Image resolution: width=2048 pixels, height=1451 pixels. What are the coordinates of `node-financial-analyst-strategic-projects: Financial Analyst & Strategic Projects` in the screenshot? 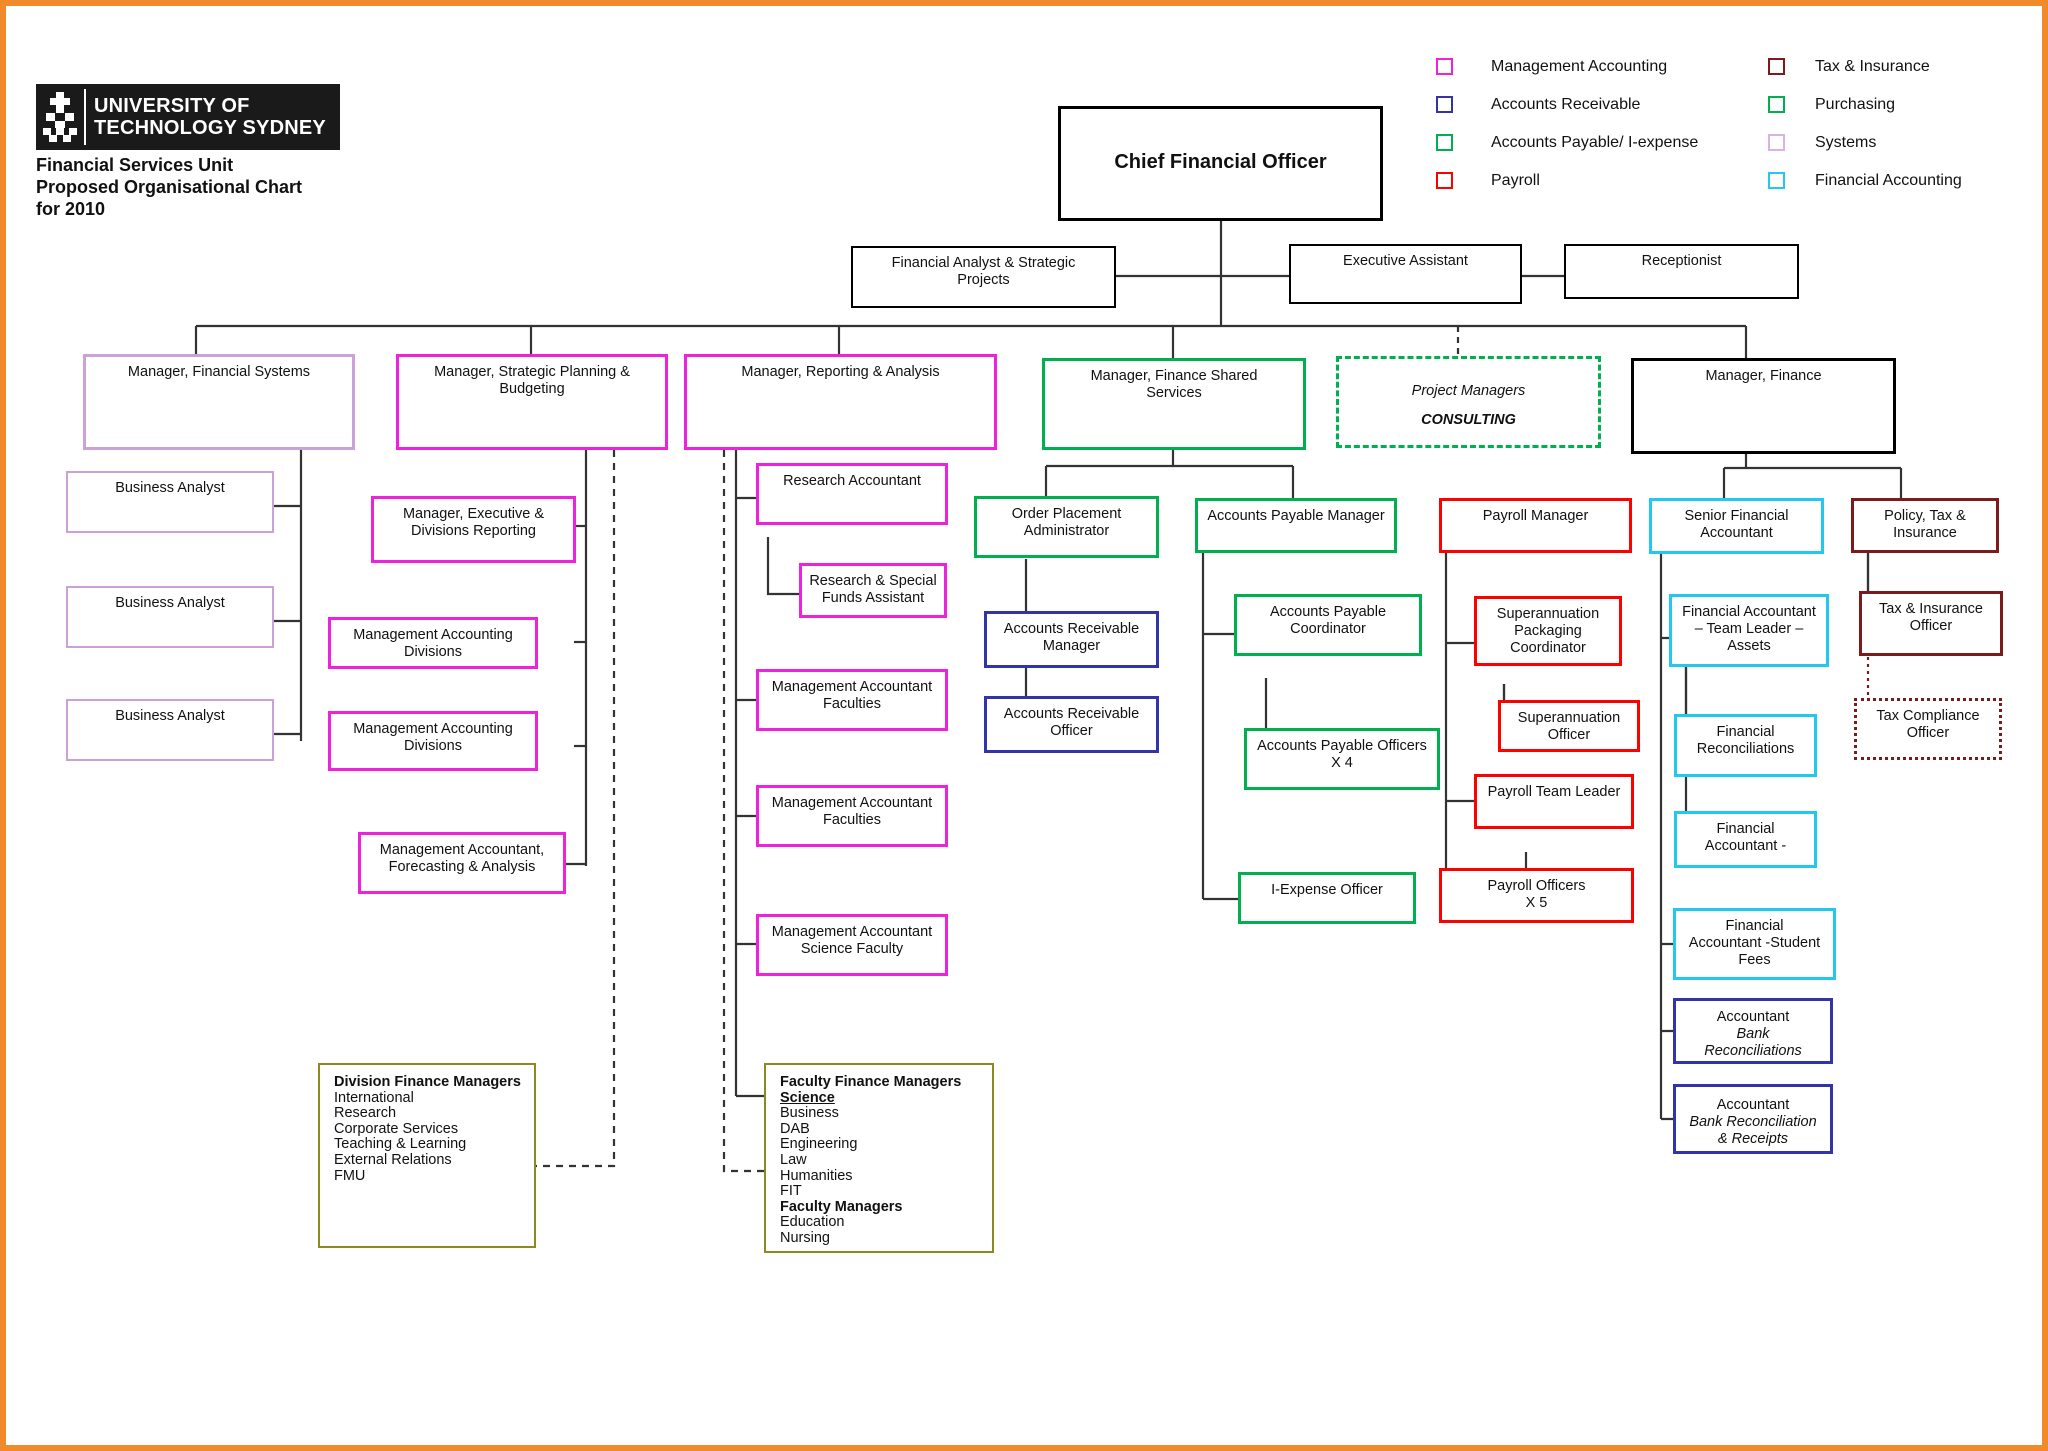 It's located at (983, 277).